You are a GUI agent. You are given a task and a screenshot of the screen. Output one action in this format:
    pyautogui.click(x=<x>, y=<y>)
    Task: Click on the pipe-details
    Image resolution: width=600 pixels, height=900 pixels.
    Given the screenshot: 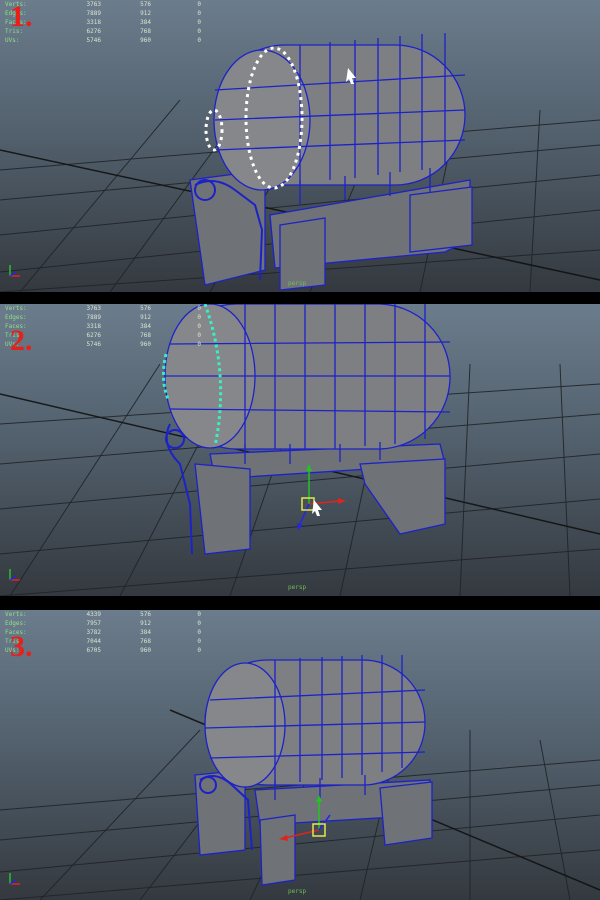 What is the action you would take?
    pyautogui.click(x=179, y=489)
    